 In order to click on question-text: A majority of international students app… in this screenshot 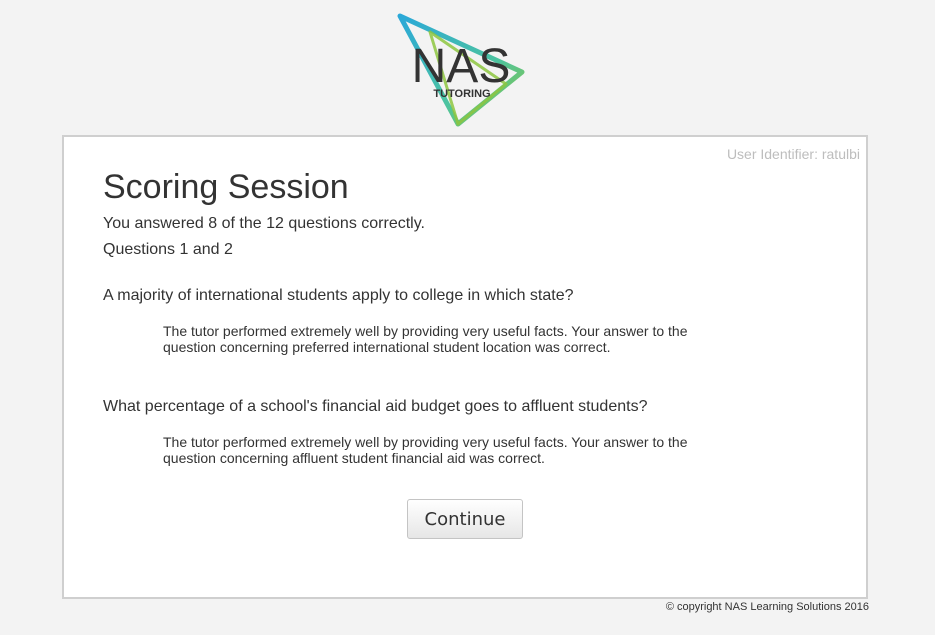, I will do `click(338, 295)`.